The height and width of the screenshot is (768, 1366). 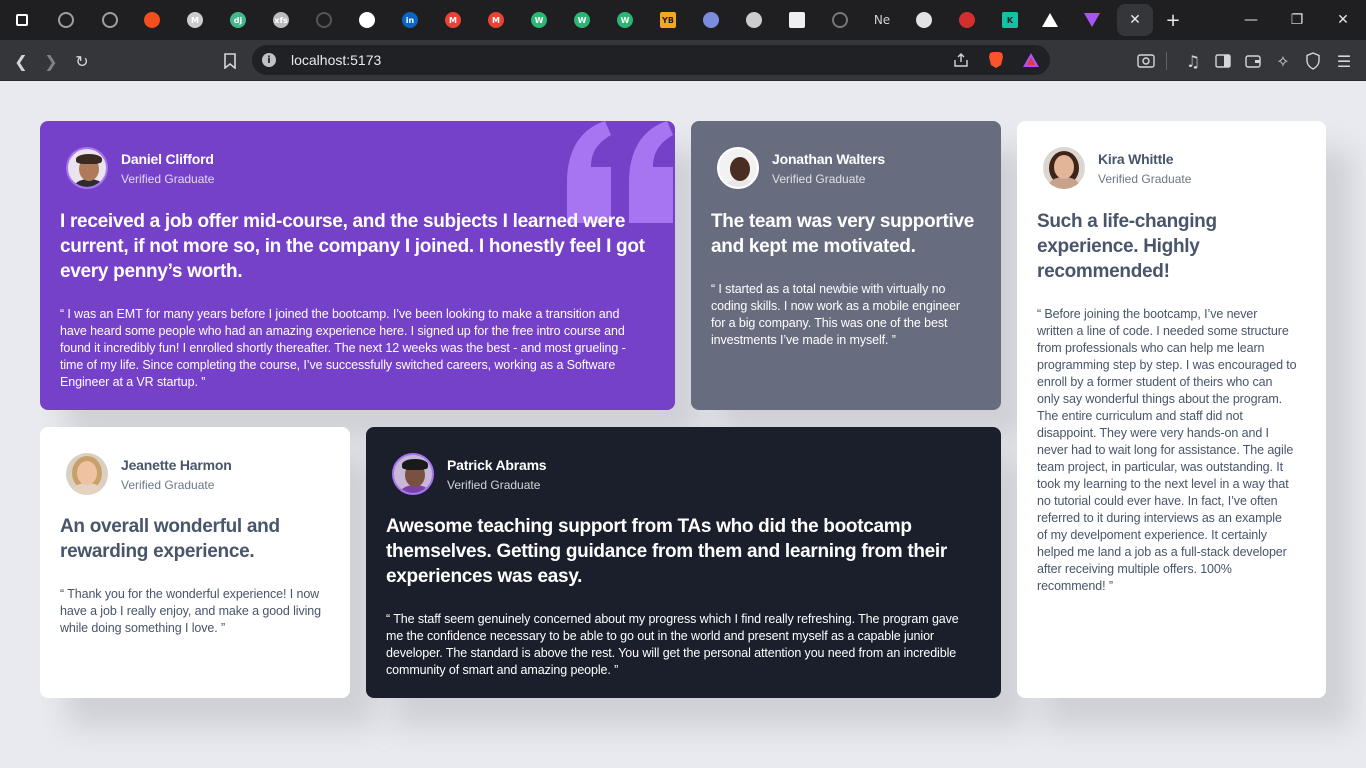 I want to click on browser-toolbar: ❮ ❯ ↻ i localhost:5173 ♫ ✧ ☰, so click(x=683, y=60).